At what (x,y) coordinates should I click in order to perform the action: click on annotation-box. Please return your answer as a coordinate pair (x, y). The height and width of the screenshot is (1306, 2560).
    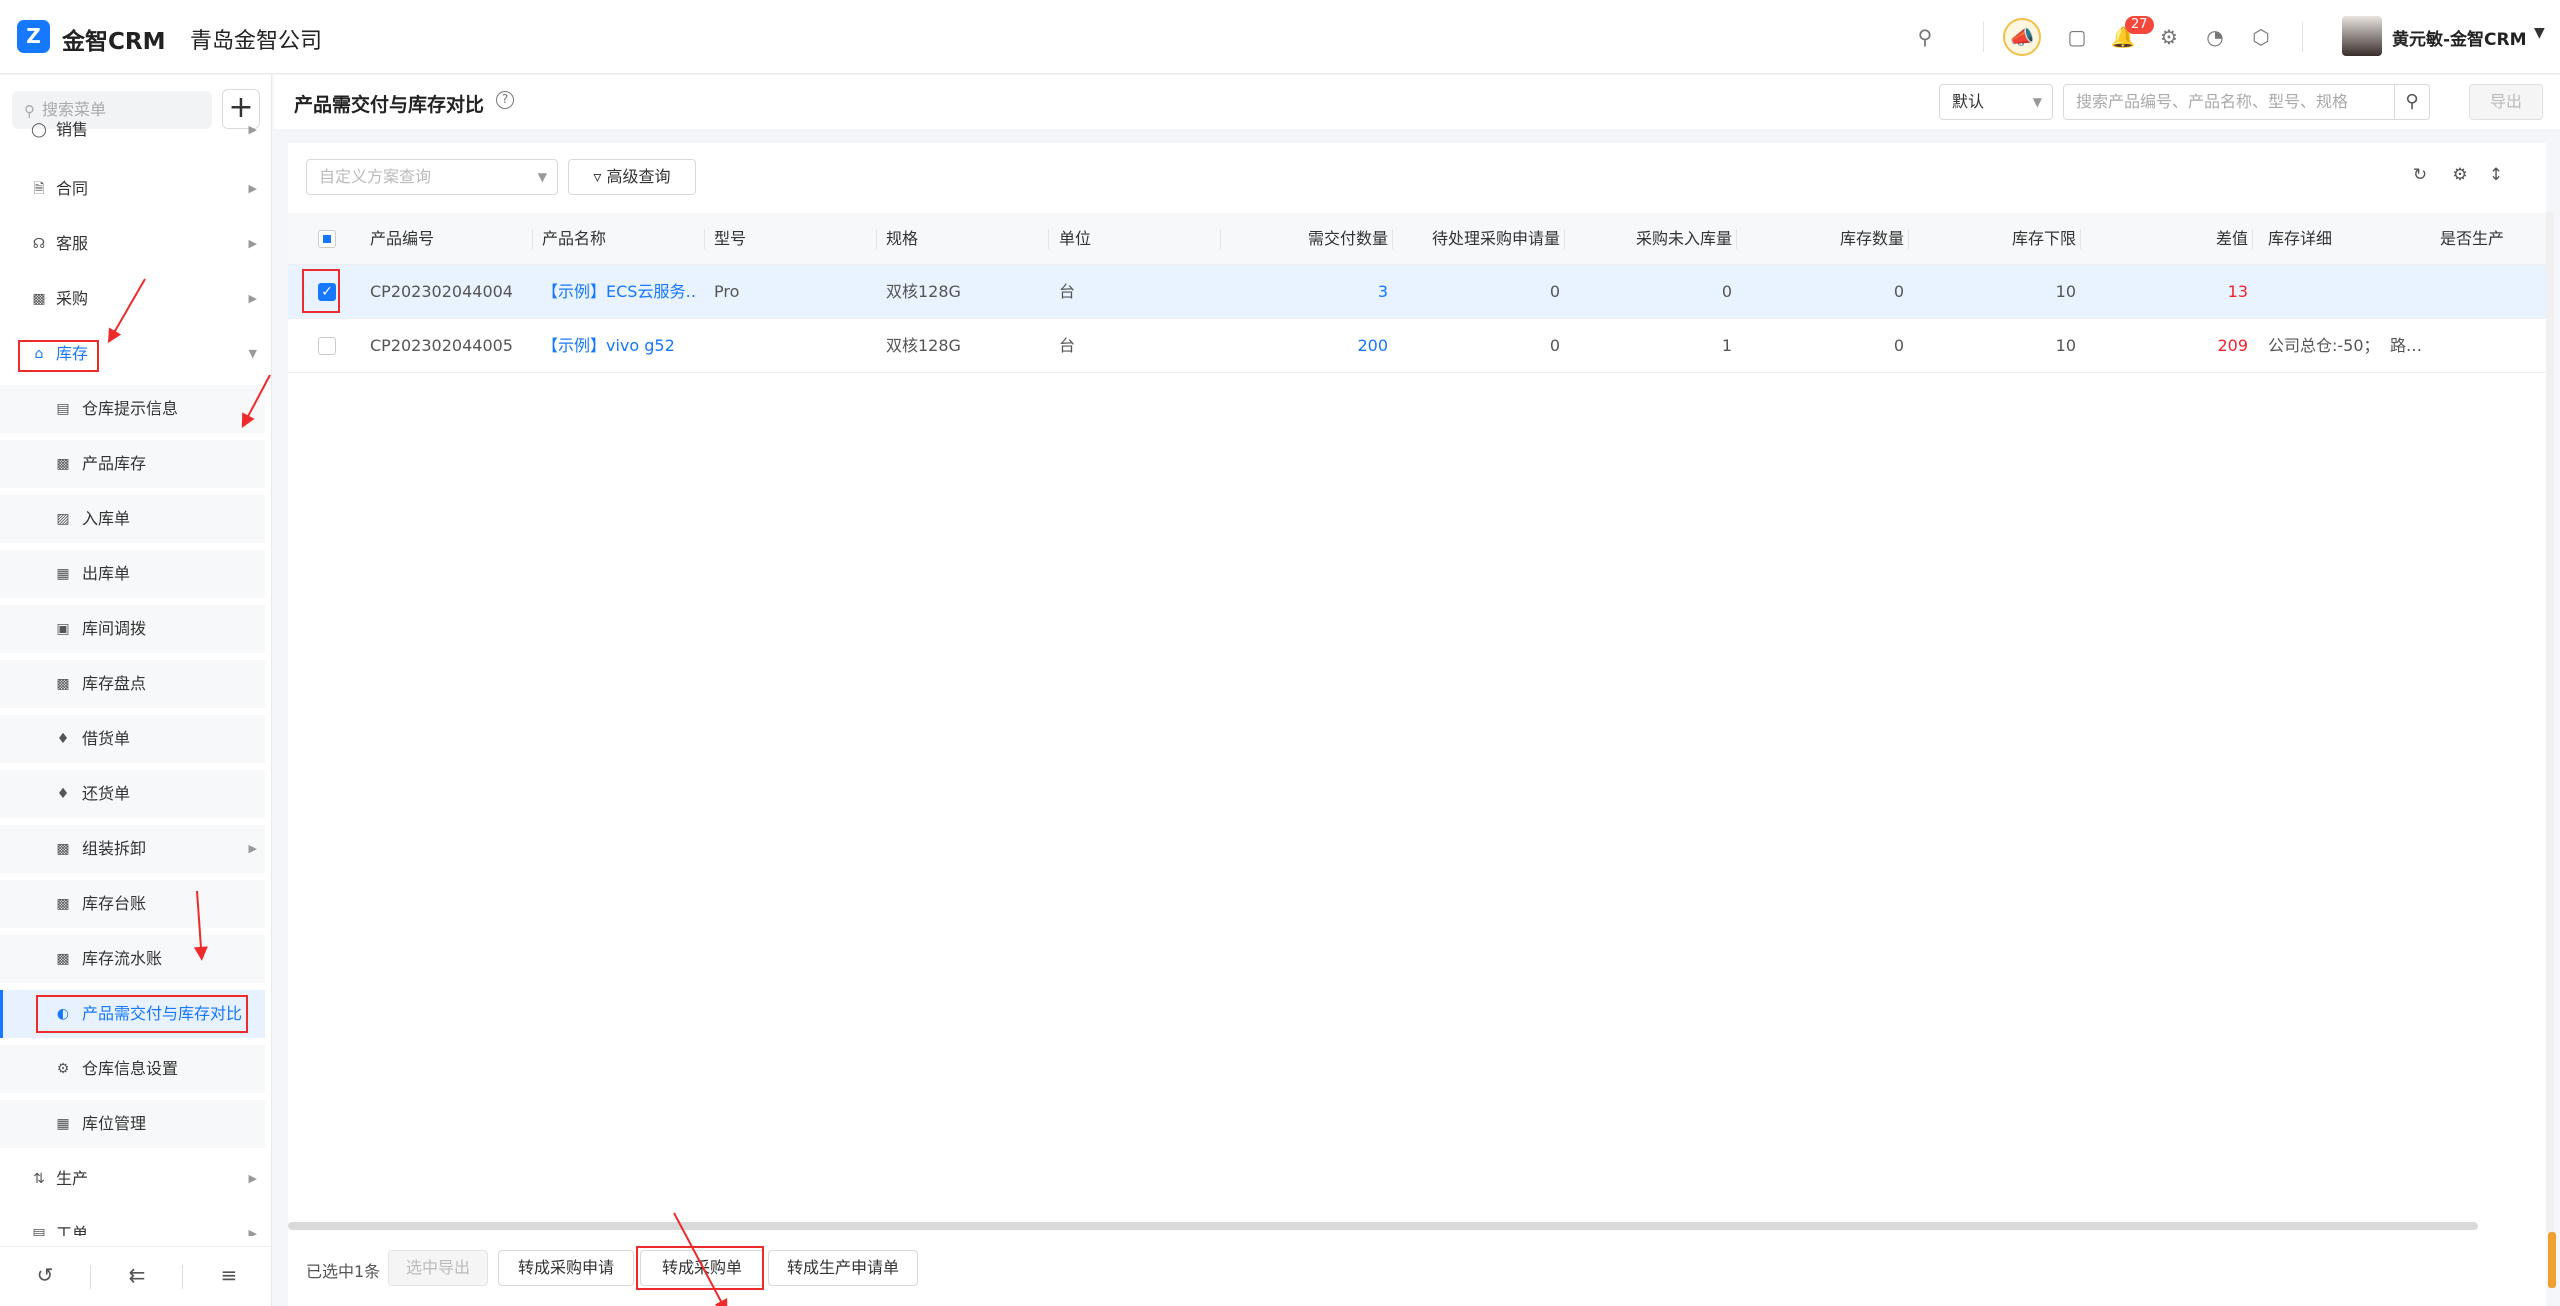
    Looking at the image, I should click on (321, 291).